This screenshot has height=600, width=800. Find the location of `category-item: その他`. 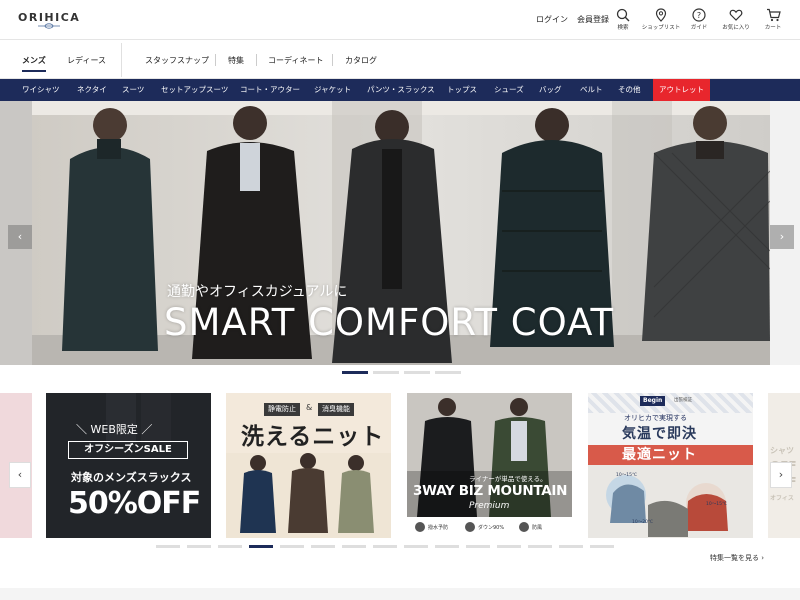

category-item: その他 is located at coordinates (629, 90).